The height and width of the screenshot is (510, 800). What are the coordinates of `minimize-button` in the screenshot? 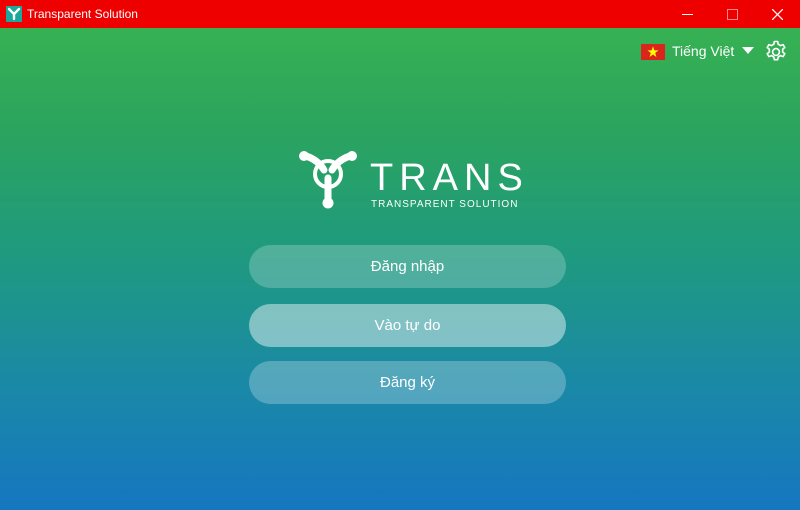 It's located at (687, 14).